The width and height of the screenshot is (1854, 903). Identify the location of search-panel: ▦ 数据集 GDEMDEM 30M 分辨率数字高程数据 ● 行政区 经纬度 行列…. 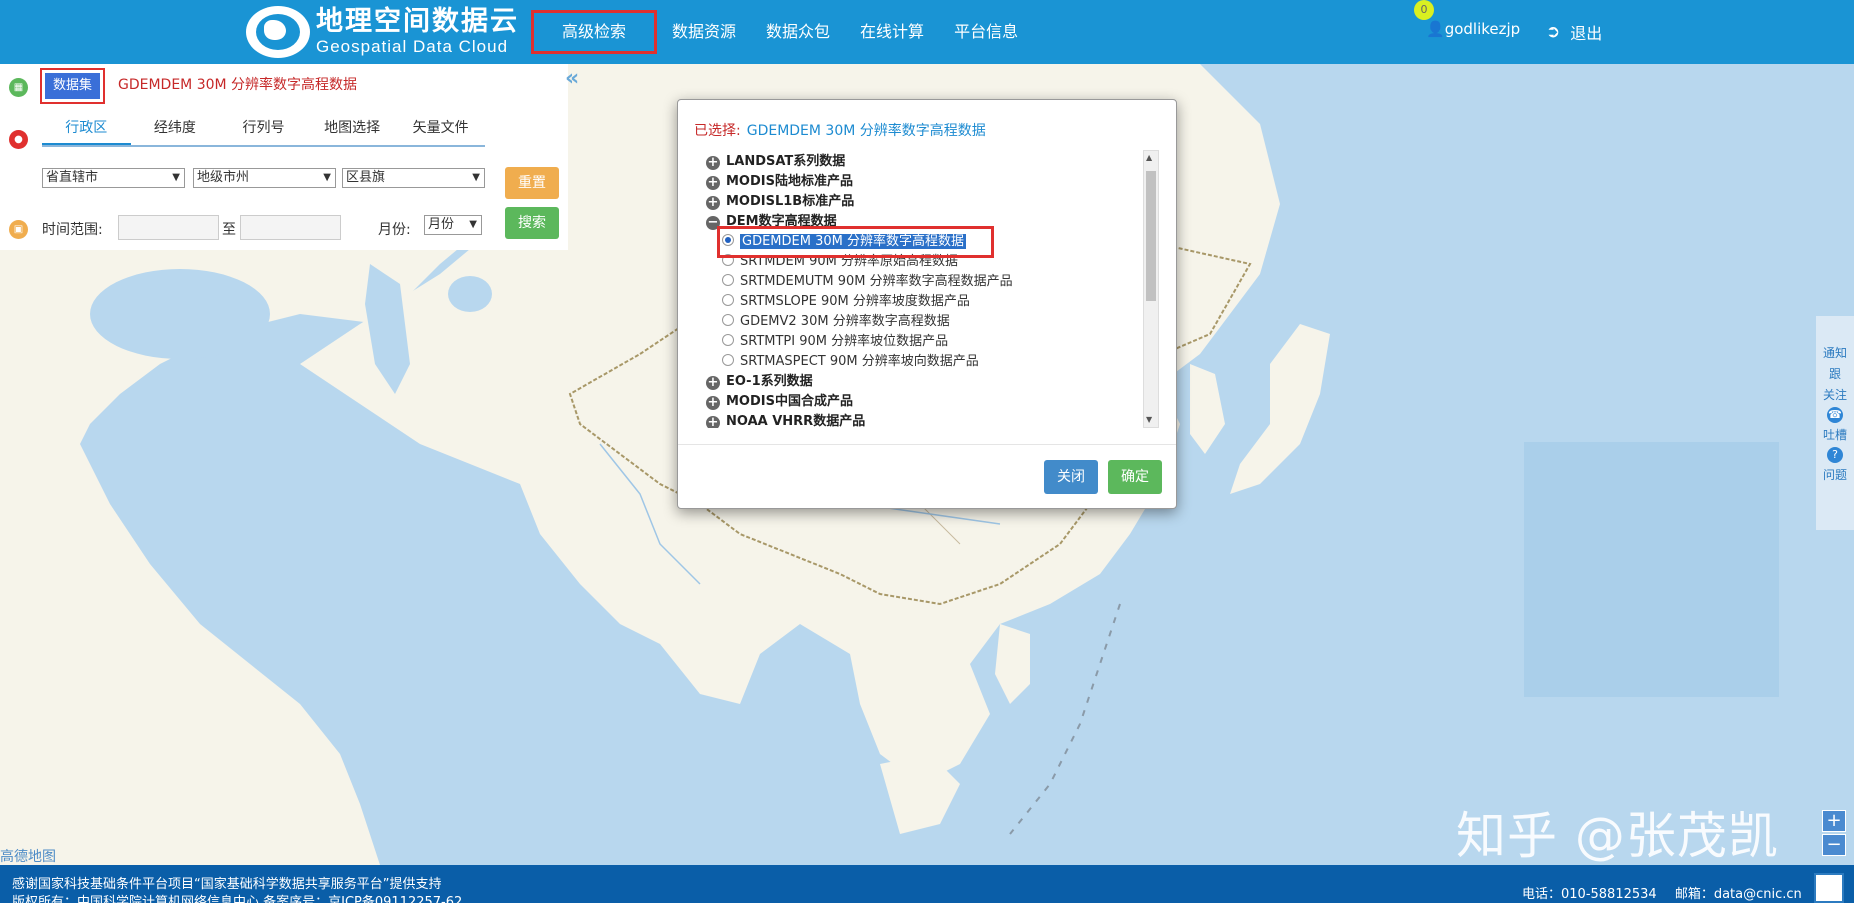
(284, 157).